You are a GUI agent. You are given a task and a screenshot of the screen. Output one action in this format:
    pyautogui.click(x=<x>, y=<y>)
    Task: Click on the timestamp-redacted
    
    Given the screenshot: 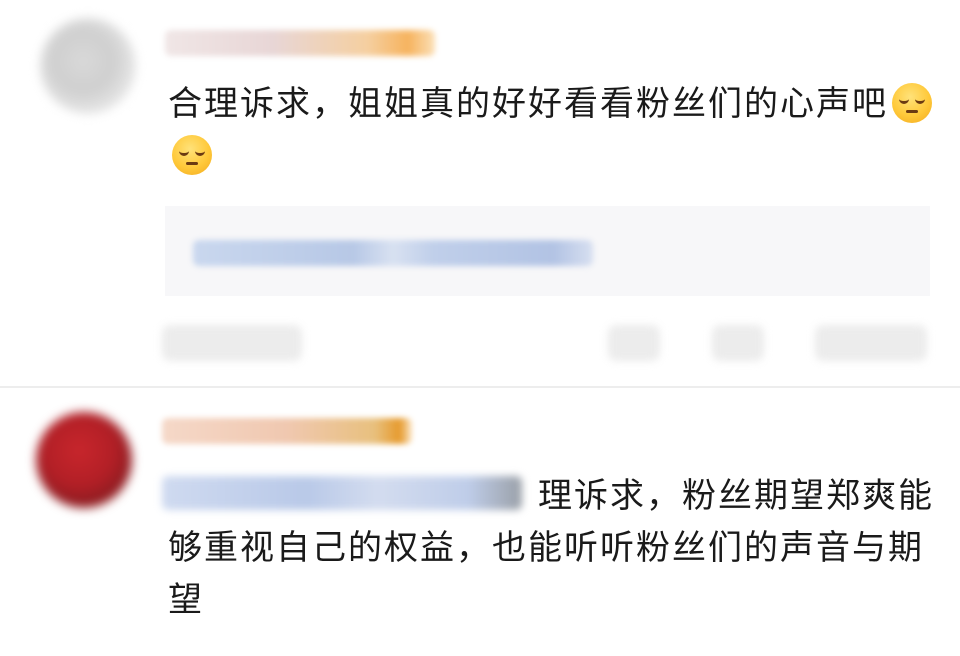 What is the action you would take?
    pyautogui.click(x=232, y=343)
    